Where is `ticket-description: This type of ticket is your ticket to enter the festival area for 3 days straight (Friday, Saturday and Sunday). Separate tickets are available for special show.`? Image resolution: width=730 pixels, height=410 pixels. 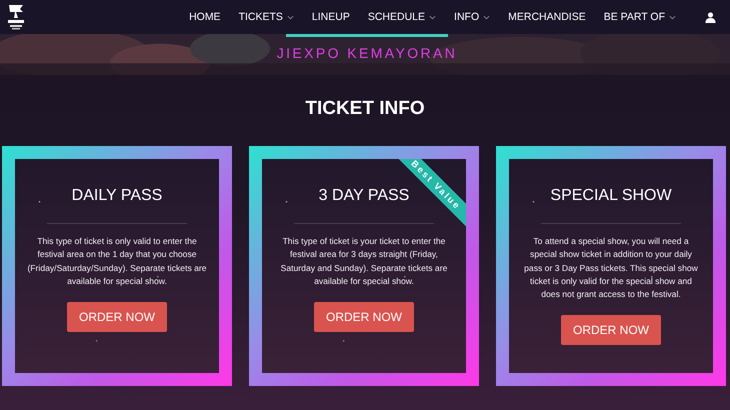 ticket-description: This type of ticket is your ticket to enter the festival area for 3 days straight (Friday, Saturday and Sunday). Separate tickets are available for special show. is located at coordinates (364, 261).